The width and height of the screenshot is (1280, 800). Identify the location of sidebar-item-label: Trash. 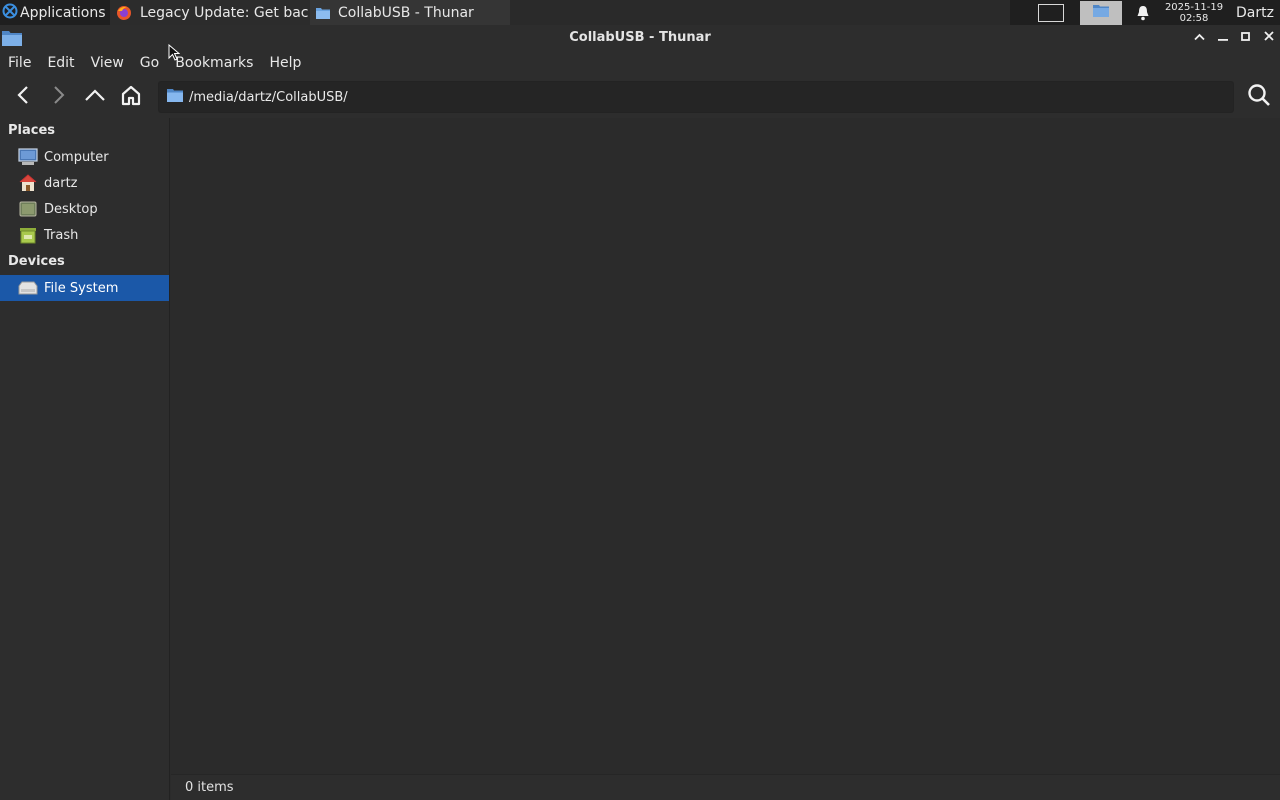
(61, 235).